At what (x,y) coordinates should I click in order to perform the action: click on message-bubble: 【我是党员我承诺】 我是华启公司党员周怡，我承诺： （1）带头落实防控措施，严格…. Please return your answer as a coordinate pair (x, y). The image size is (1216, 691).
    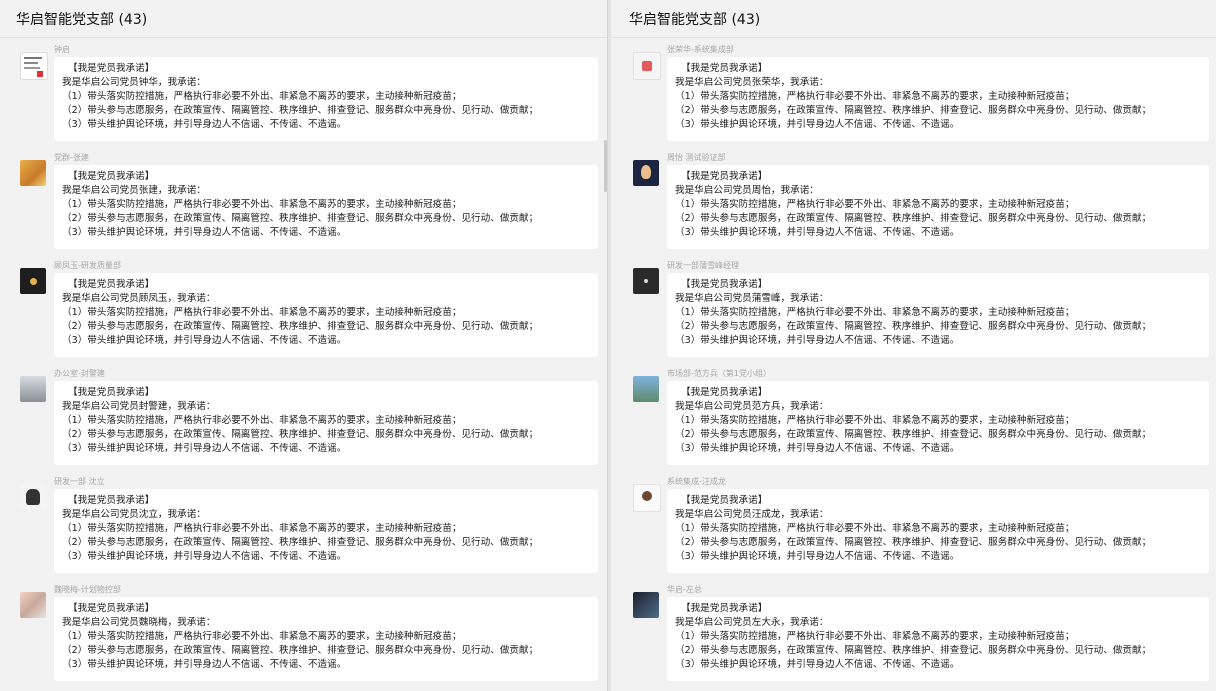
    Looking at the image, I should click on (938, 207).